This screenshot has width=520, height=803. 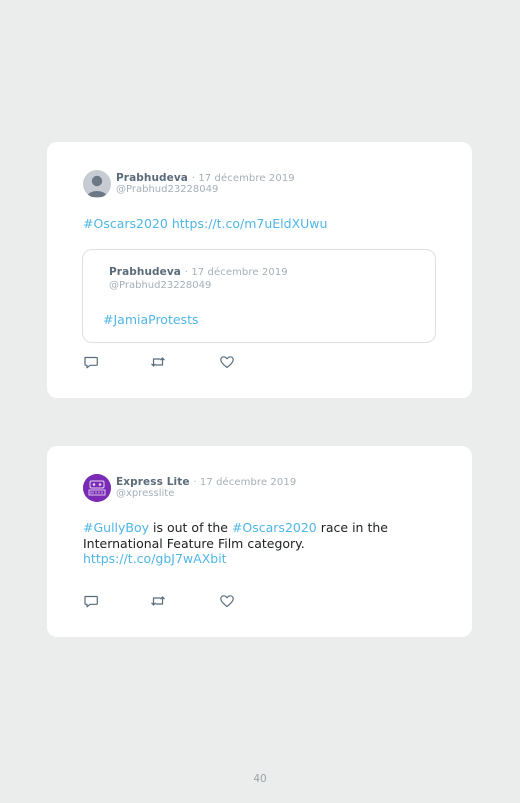 I want to click on quoted-date: · 17 décembre 2019, so click(x=236, y=272).